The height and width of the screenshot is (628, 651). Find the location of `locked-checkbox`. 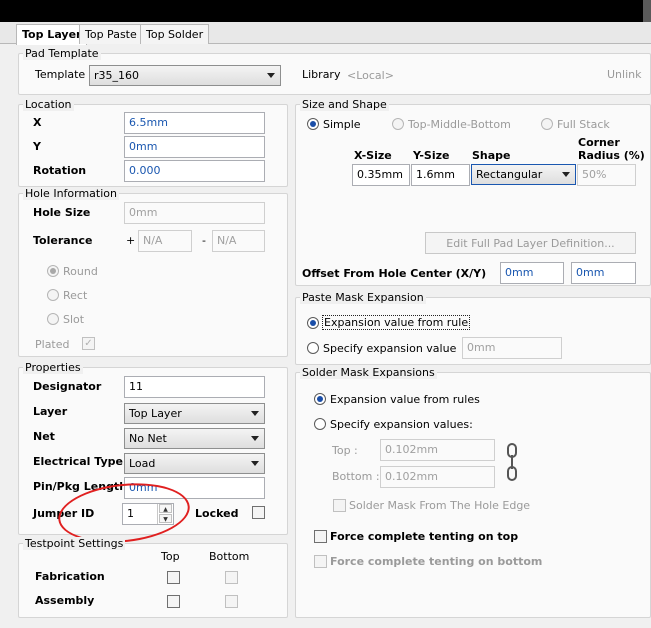

locked-checkbox is located at coordinates (258, 512).